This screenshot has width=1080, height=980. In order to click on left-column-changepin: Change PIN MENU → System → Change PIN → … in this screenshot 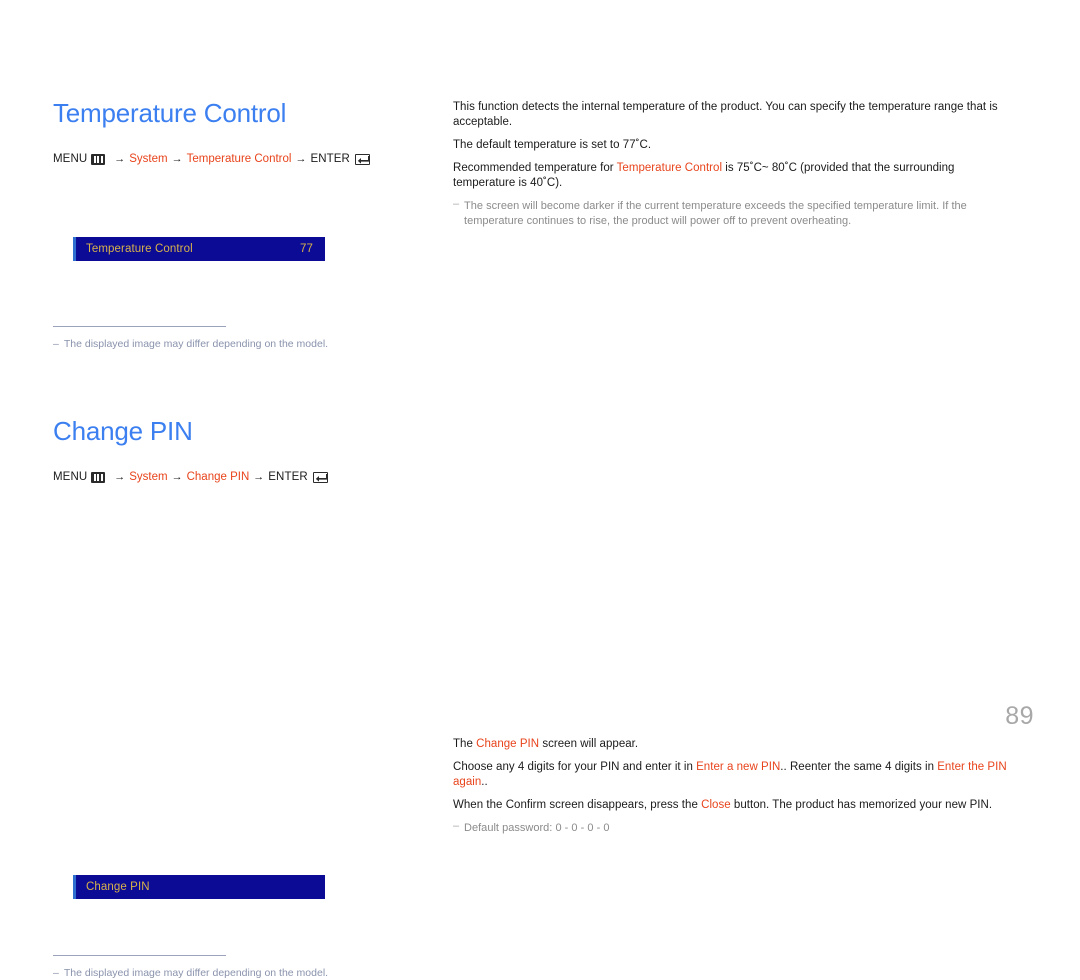, I will do `click(243, 449)`.